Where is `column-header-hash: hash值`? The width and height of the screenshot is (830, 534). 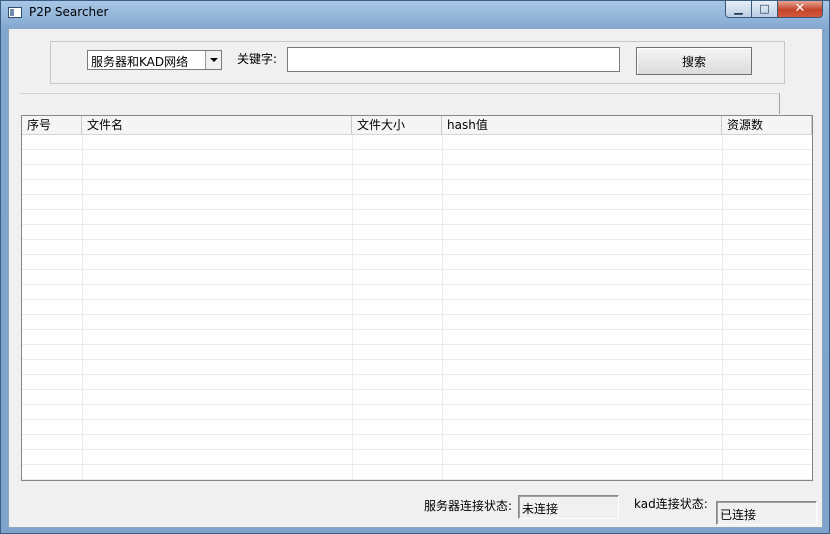
column-header-hash: hash值 is located at coordinates (582, 125).